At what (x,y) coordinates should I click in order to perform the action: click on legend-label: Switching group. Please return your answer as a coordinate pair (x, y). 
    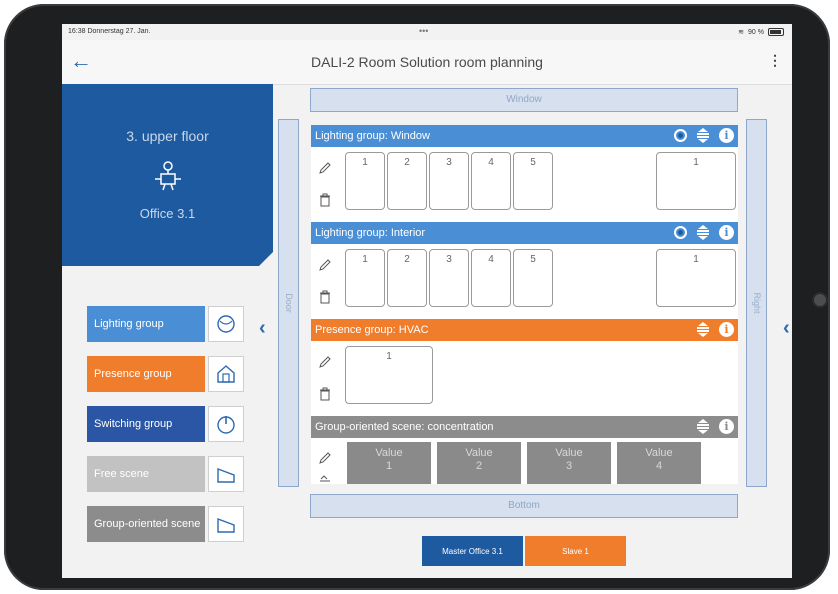
    Looking at the image, I should click on (146, 424).